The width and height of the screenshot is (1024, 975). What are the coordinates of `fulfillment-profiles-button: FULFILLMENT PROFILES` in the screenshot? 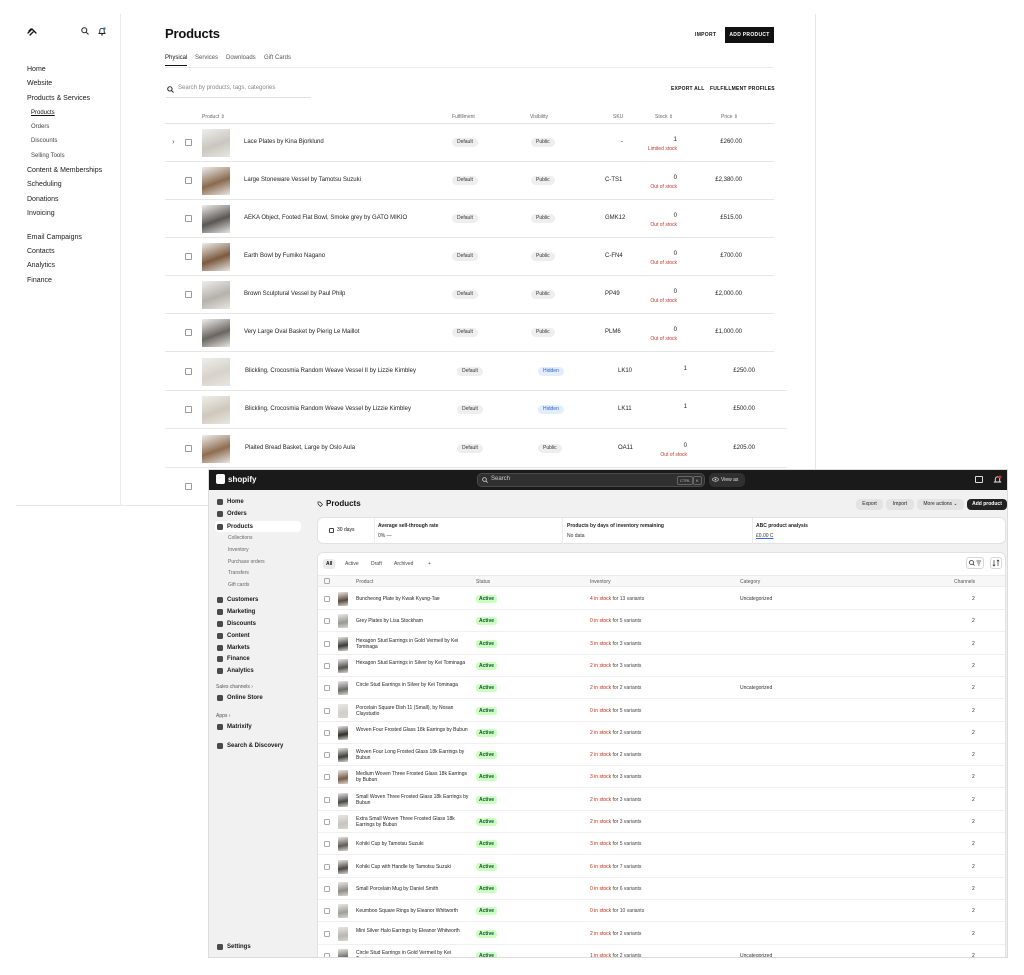 It's located at (742, 89).